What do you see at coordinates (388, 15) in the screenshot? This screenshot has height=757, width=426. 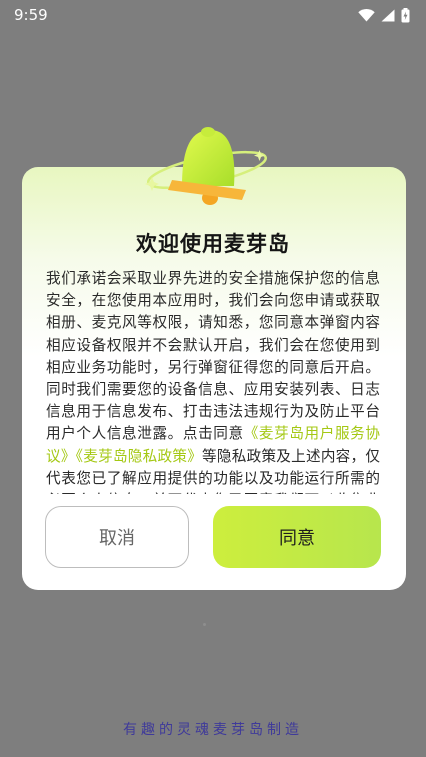 I see `signal-icon` at bounding box center [388, 15].